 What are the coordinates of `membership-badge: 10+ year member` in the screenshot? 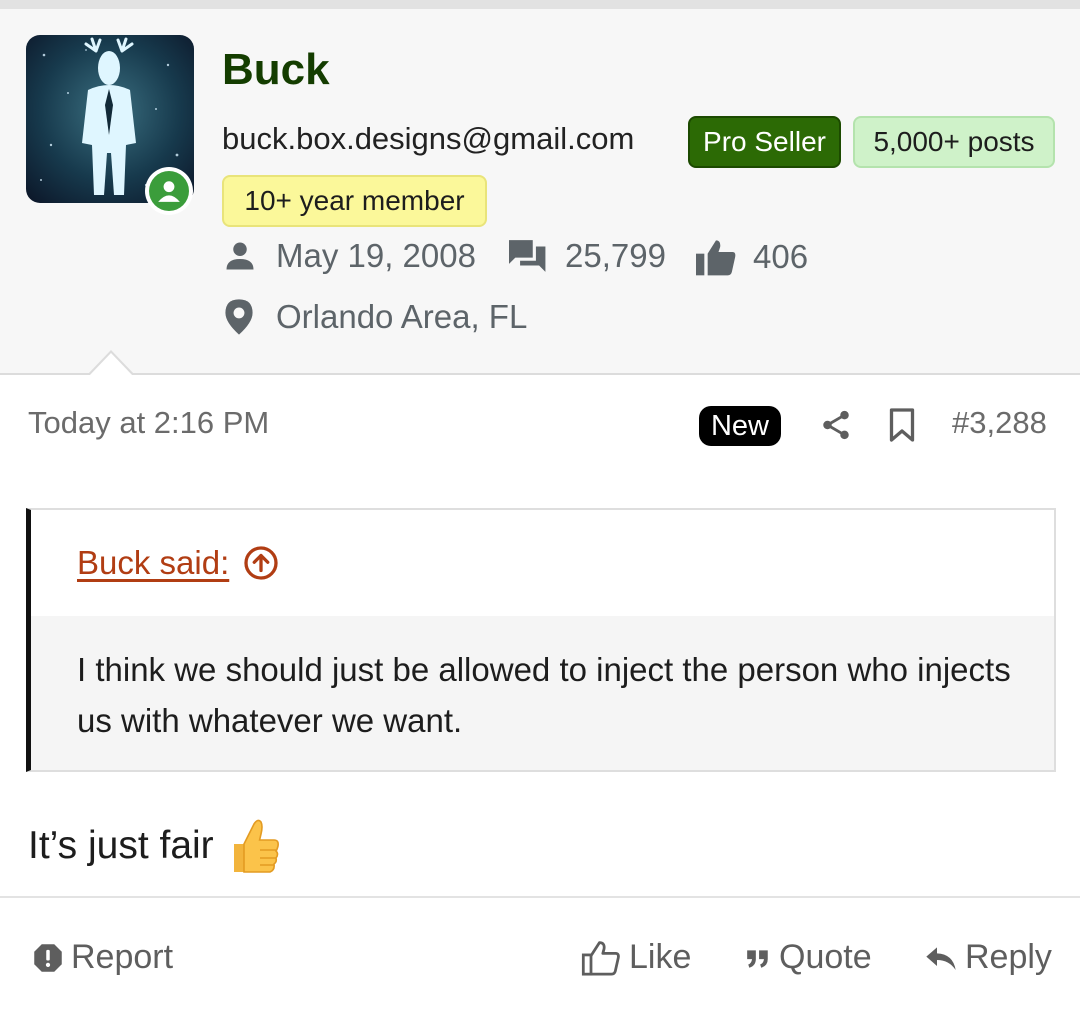 It's located at (354, 201).